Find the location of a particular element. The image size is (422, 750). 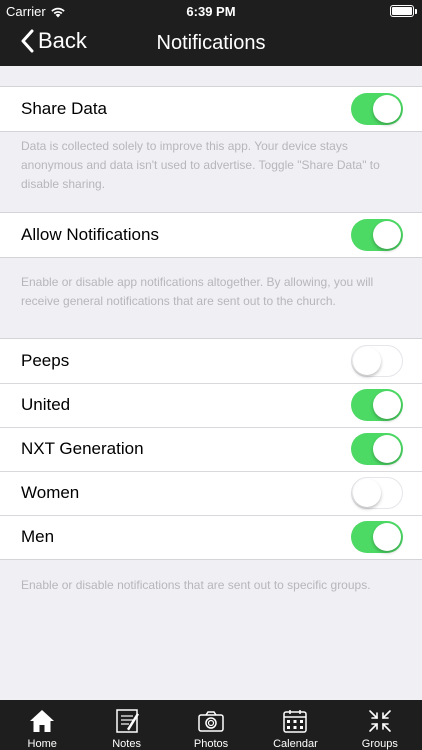

men-toggle is located at coordinates (377, 537).